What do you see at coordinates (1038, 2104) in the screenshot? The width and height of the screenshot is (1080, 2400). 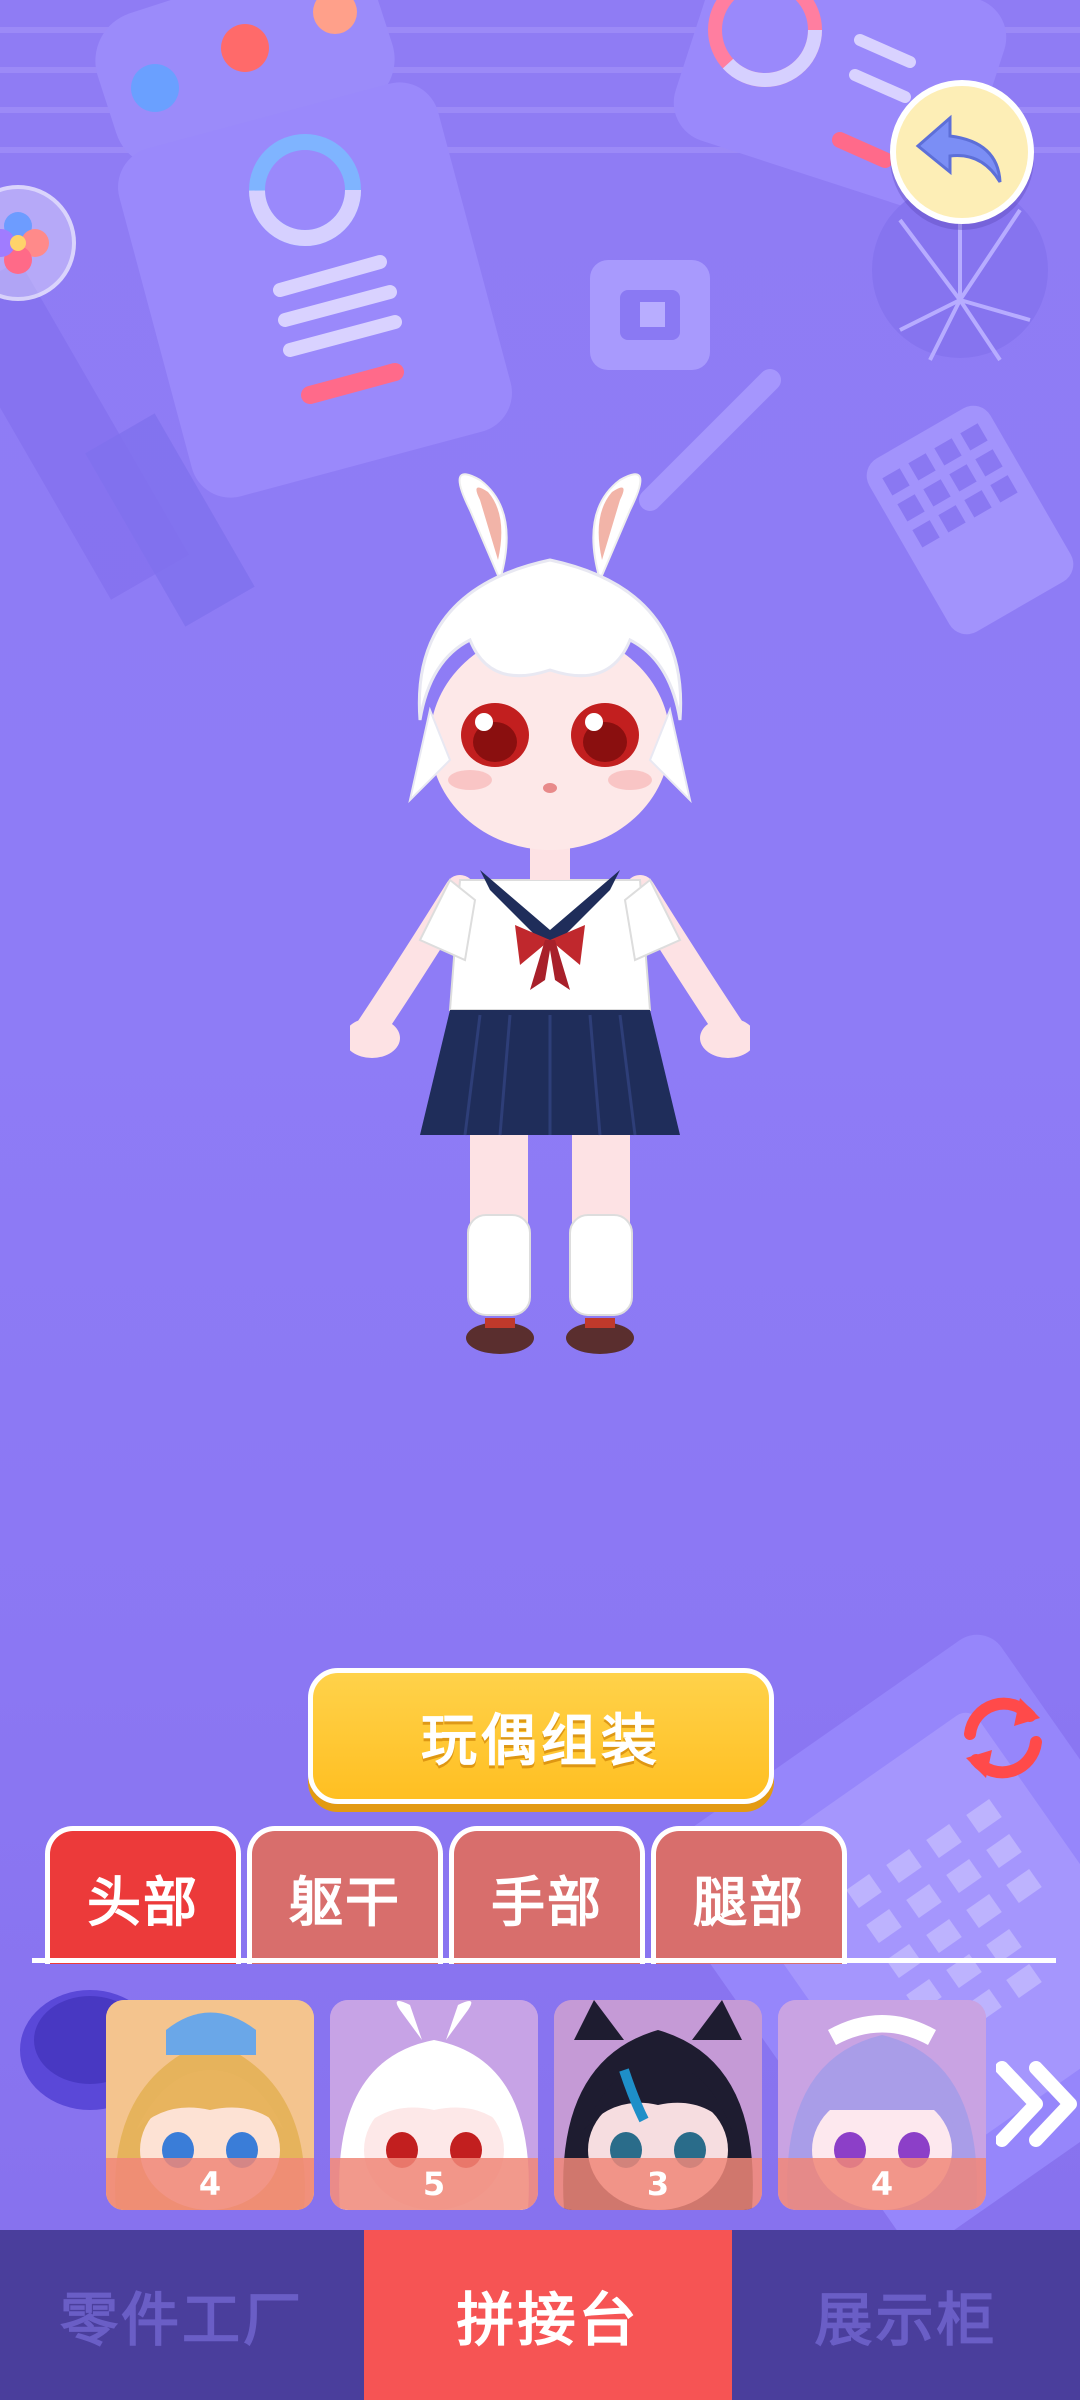 I see `double-chevron-right-icon` at bounding box center [1038, 2104].